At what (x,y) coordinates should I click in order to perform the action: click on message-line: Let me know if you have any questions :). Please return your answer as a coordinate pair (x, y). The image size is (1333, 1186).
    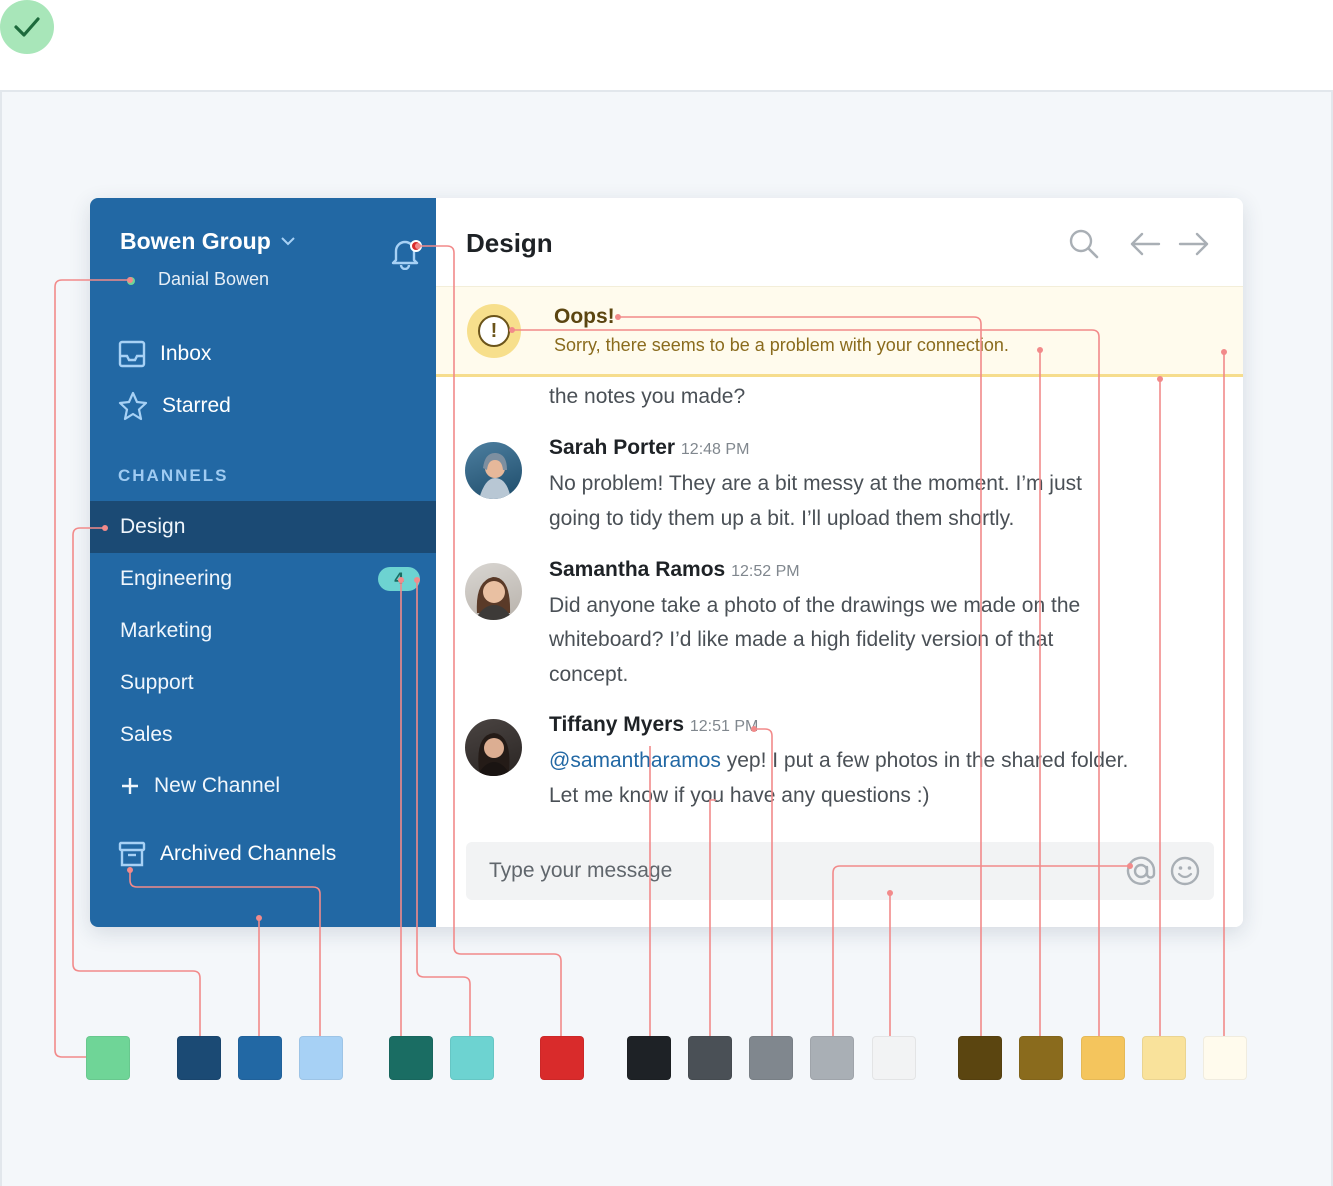
    Looking at the image, I should click on (739, 795).